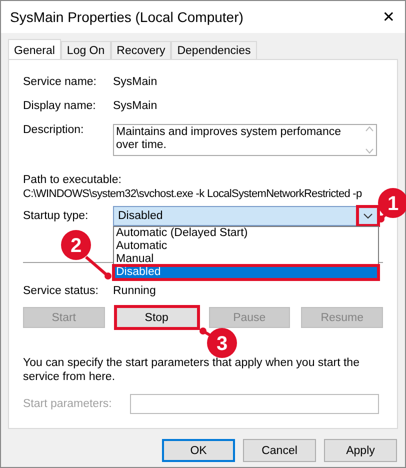  Describe the element at coordinates (246, 259) in the screenshot. I see `dropdown-option: Manual` at that location.